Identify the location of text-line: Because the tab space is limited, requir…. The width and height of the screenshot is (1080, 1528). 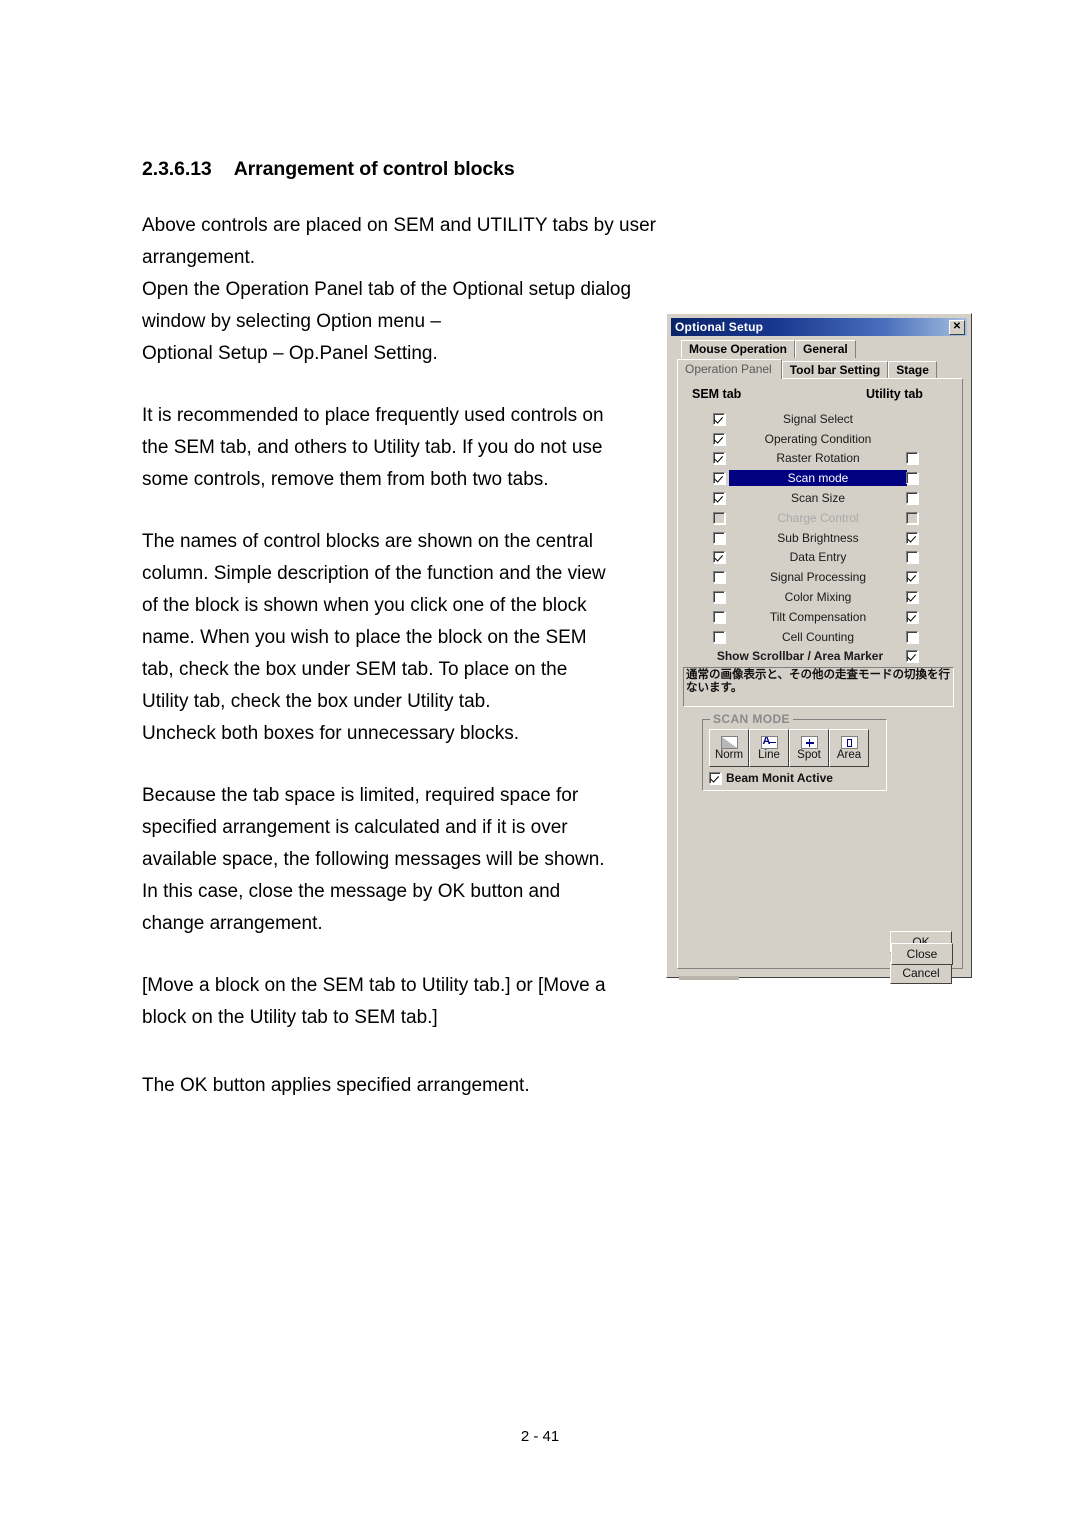
(360, 795).